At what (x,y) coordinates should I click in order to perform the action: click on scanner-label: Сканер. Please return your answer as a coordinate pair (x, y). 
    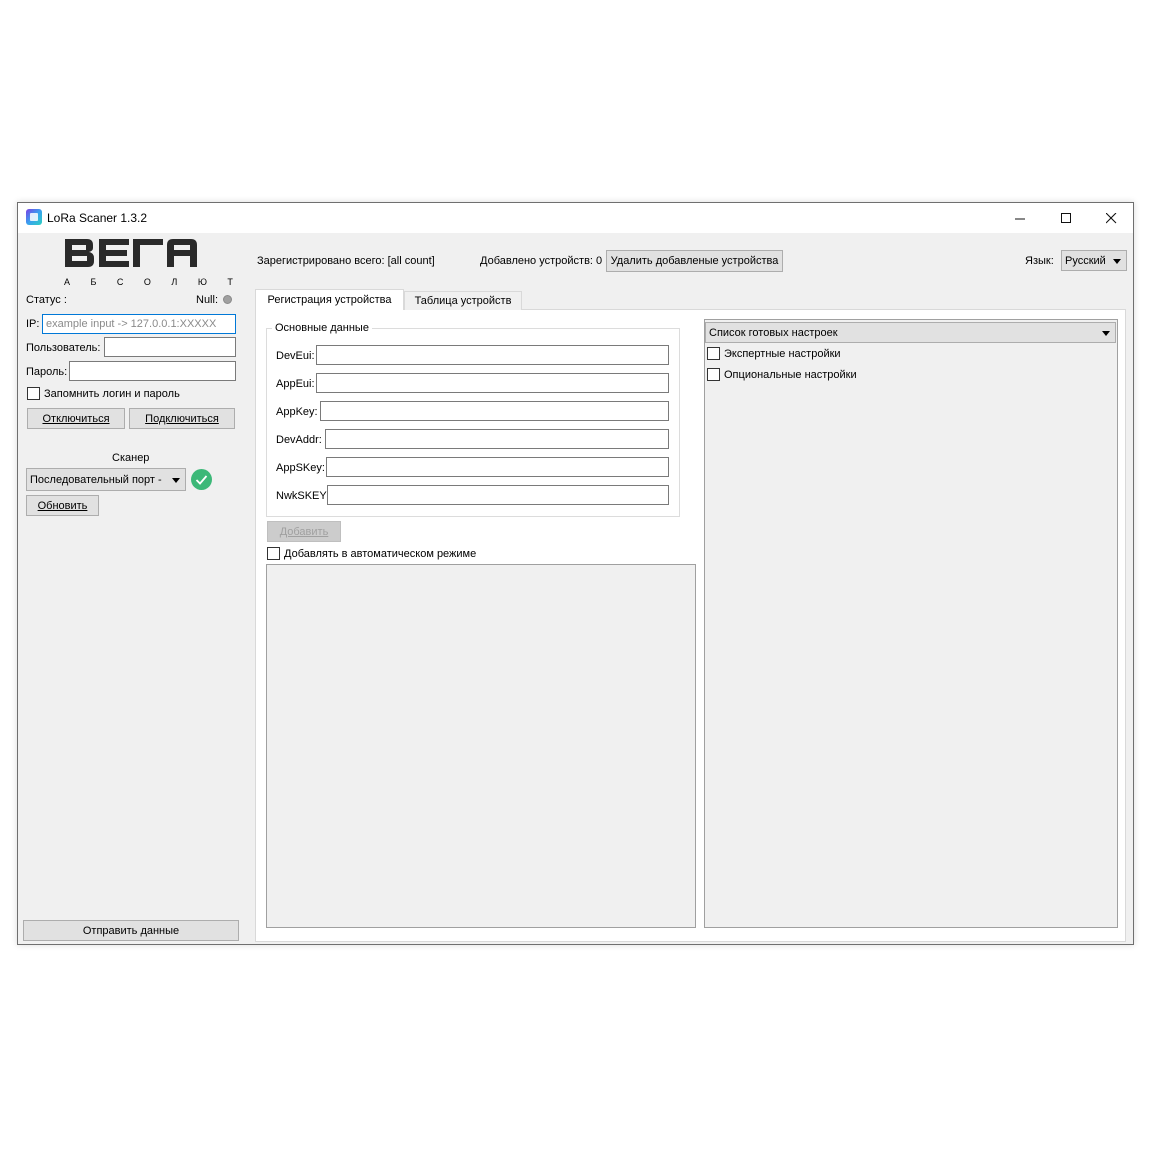
    Looking at the image, I should click on (131, 458).